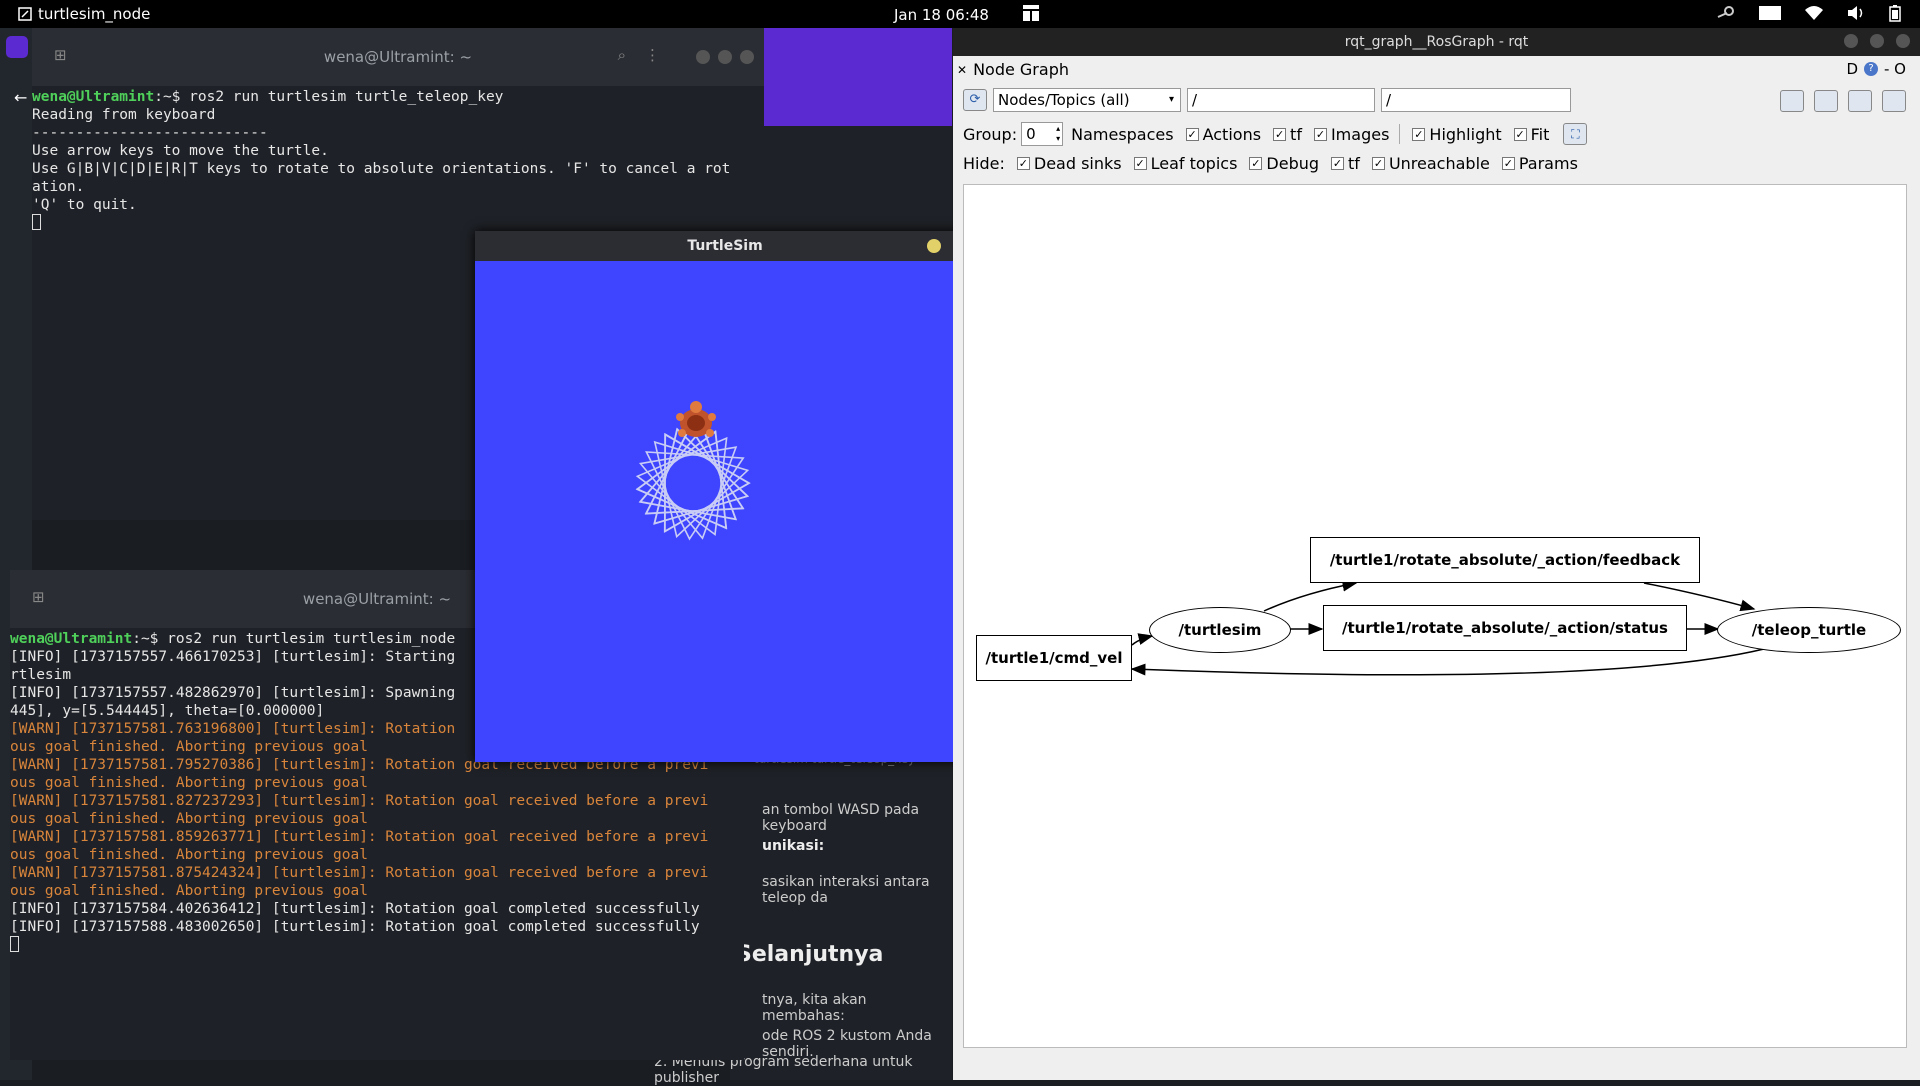 The width and height of the screenshot is (1920, 1086). Describe the element at coordinates (1856, 13) in the screenshot. I see `volume-icon` at that location.